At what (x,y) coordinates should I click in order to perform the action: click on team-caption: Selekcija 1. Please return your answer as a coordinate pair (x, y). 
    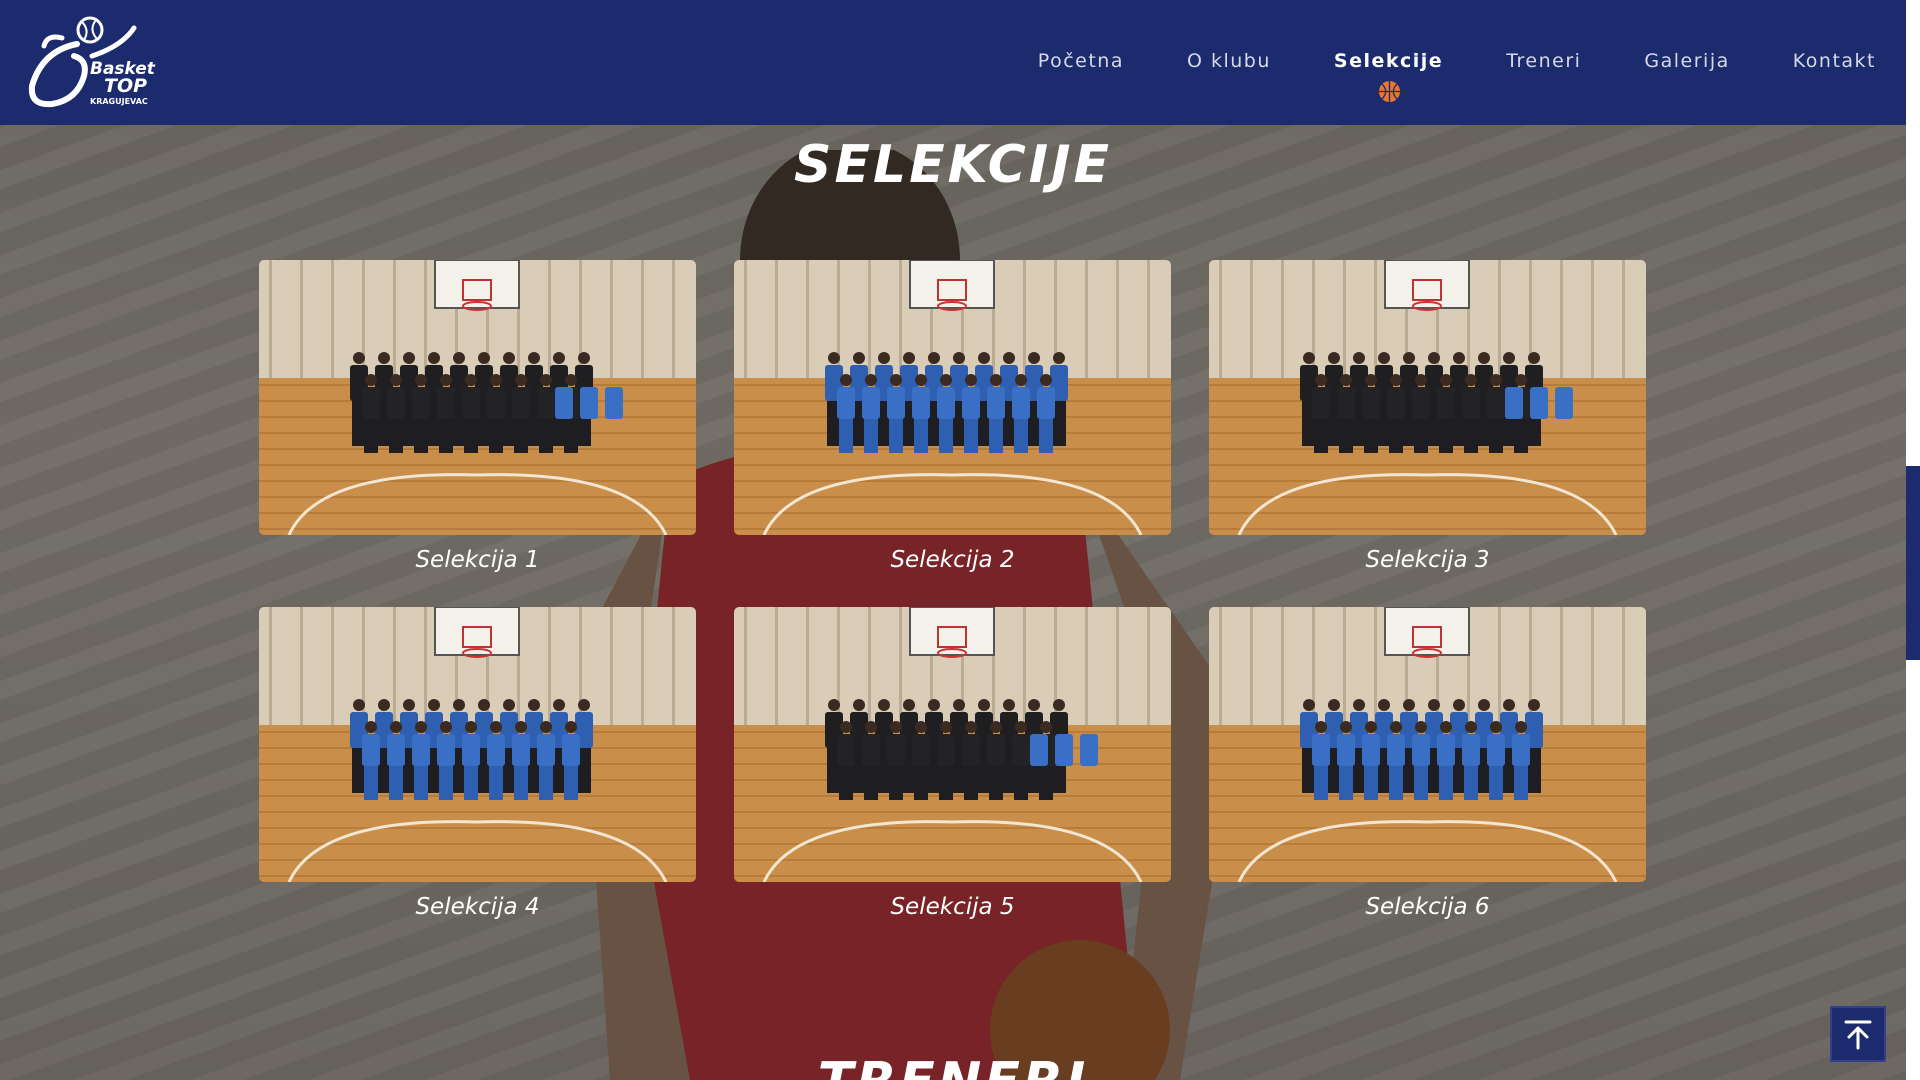
    Looking at the image, I should click on (477, 560).